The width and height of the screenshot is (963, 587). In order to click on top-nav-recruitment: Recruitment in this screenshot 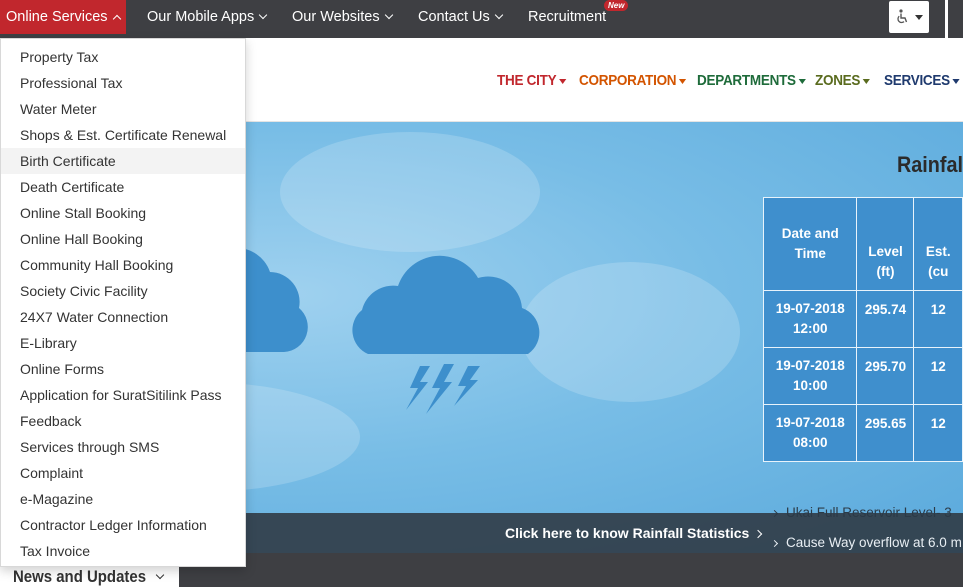, I will do `click(567, 17)`.